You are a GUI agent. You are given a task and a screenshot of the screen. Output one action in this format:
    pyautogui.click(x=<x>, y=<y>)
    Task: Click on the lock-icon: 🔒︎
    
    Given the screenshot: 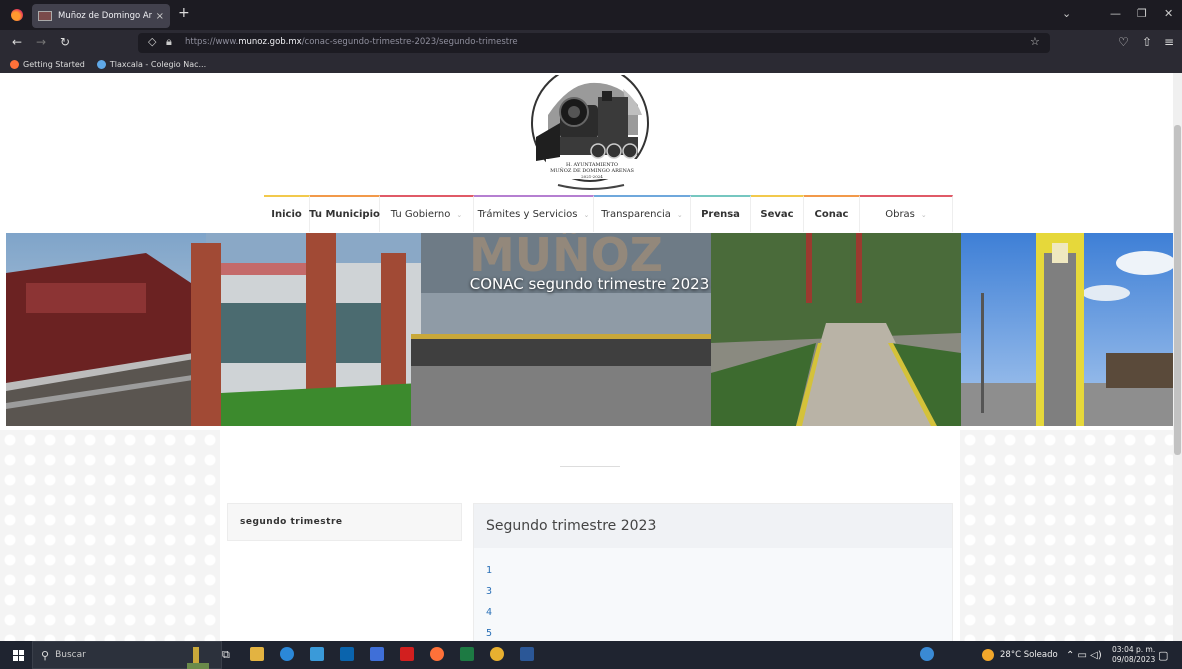 What is the action you would take?
    pyautogui.click(x=169, y=42)
    